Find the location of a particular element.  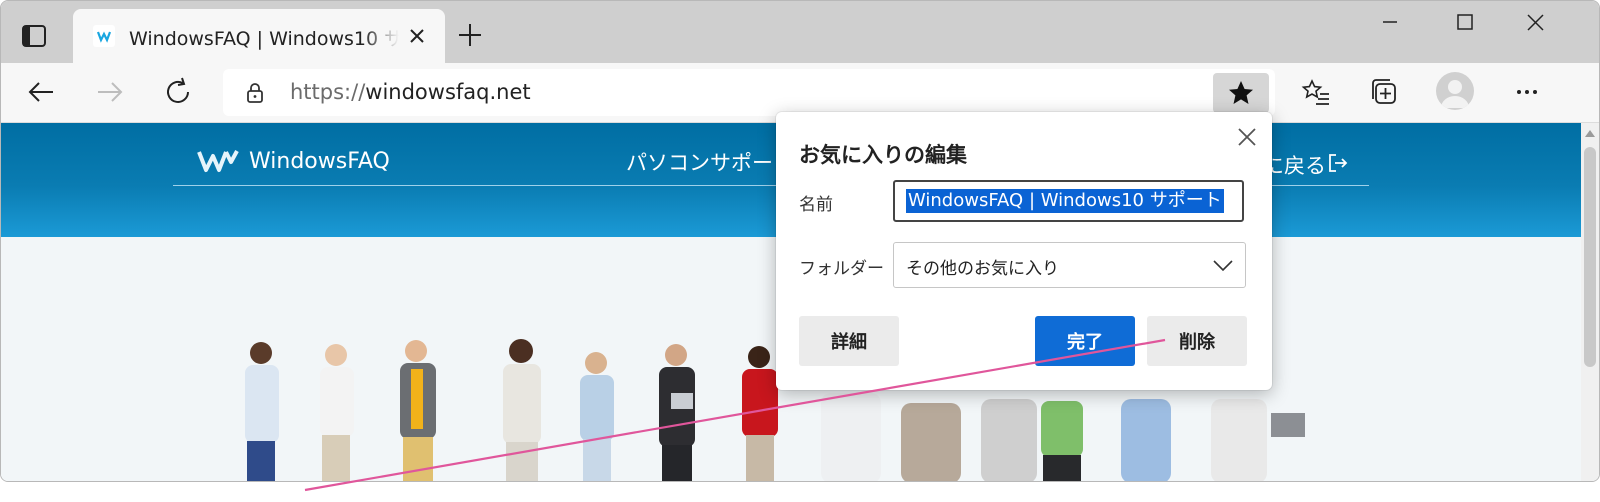

site-favicon-icon is located at coordinates (104, 36).